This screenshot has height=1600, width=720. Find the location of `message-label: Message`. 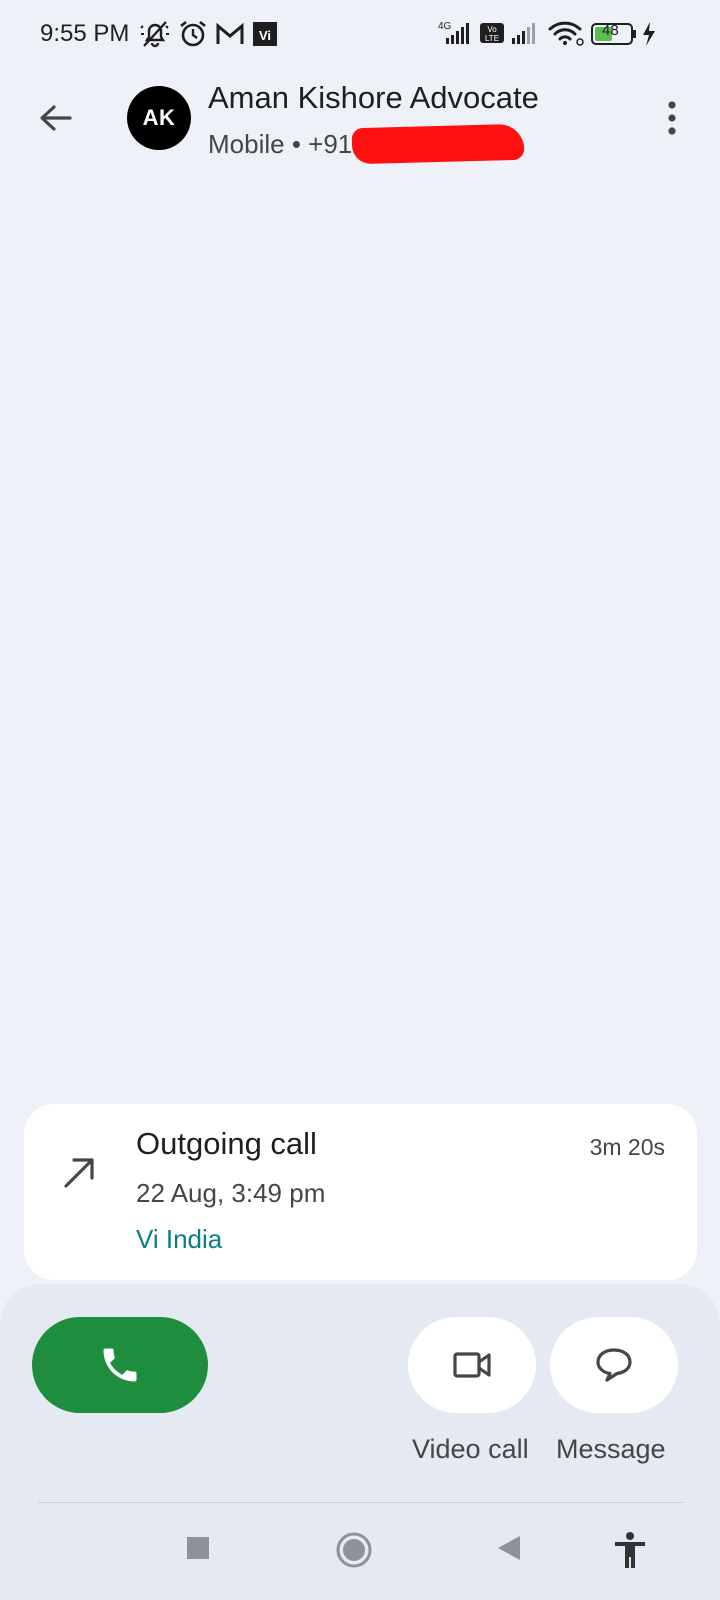

message-label: Message is located at coordinates (611, 1449).